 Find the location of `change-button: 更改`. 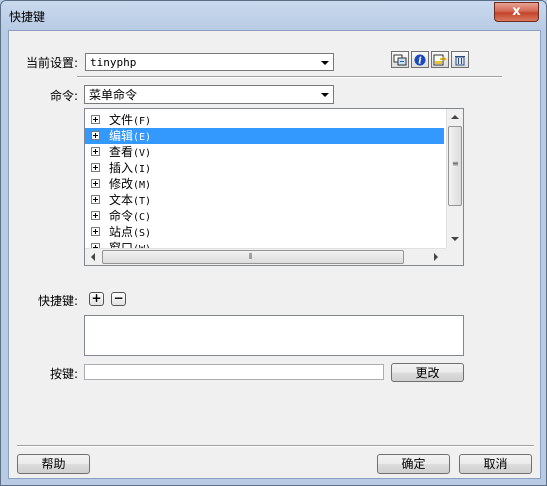

change-button: 更改 is located at coordinates (427, 372).